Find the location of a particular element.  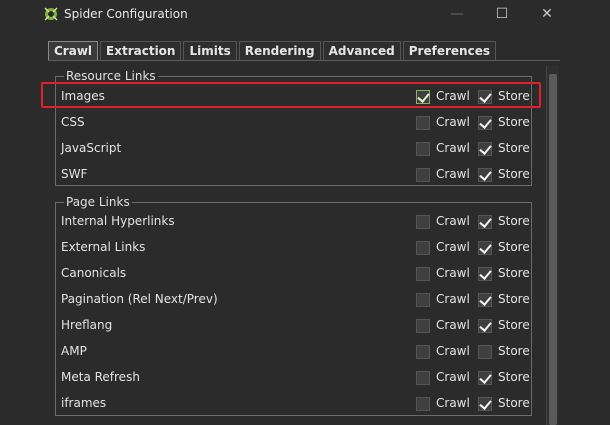

option-row-amp: AMP Crawl Store is located at coordinates (294, 352).